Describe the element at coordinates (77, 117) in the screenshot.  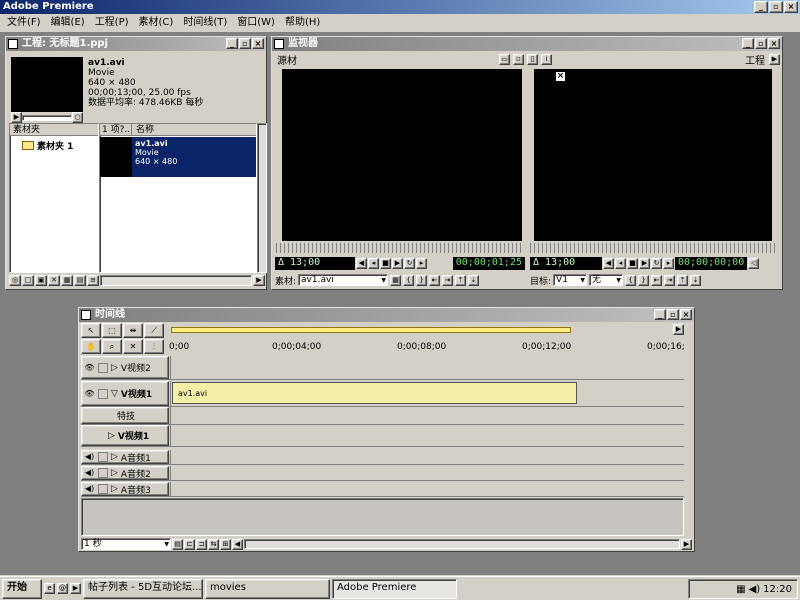
I see `poster-frame-icon: ○` at that location.